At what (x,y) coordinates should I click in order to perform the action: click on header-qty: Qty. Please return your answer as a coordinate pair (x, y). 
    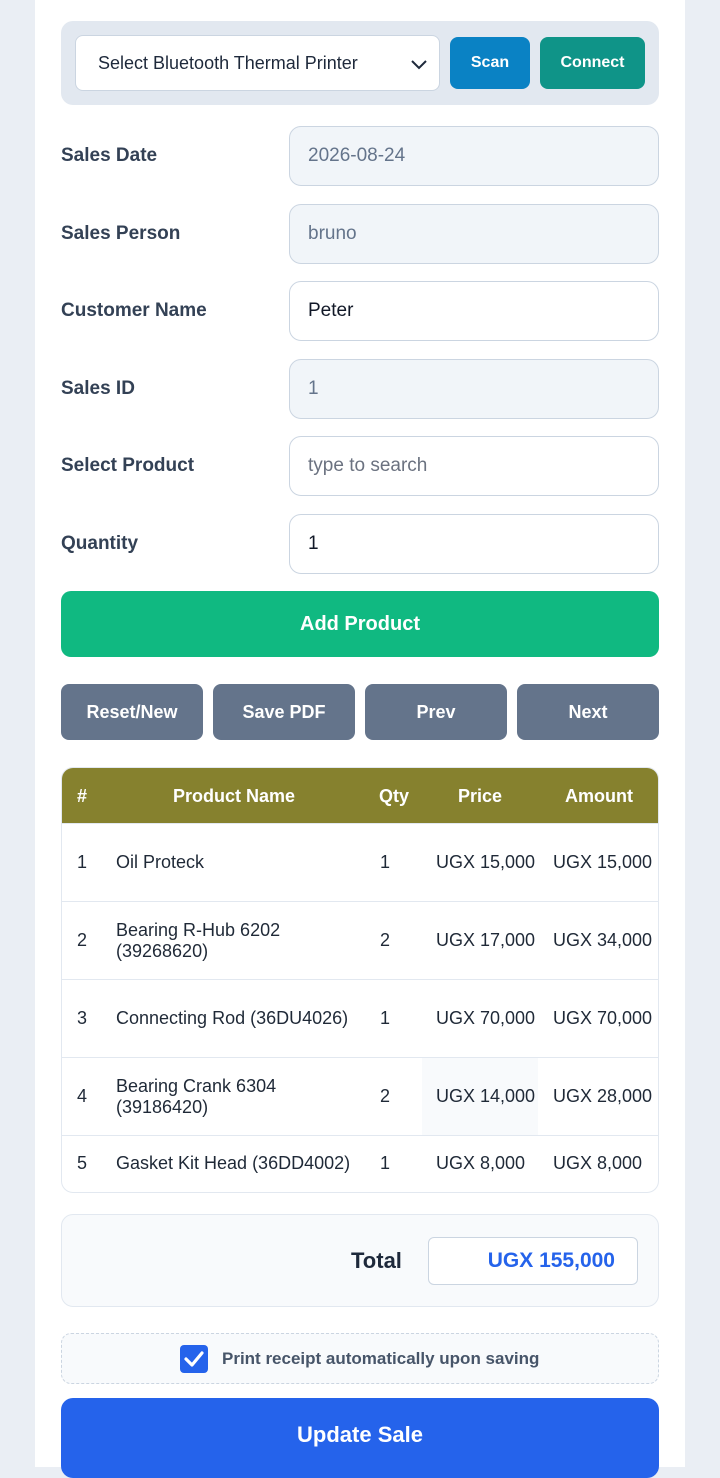
    Looking at the image, I should click on (393, 796).